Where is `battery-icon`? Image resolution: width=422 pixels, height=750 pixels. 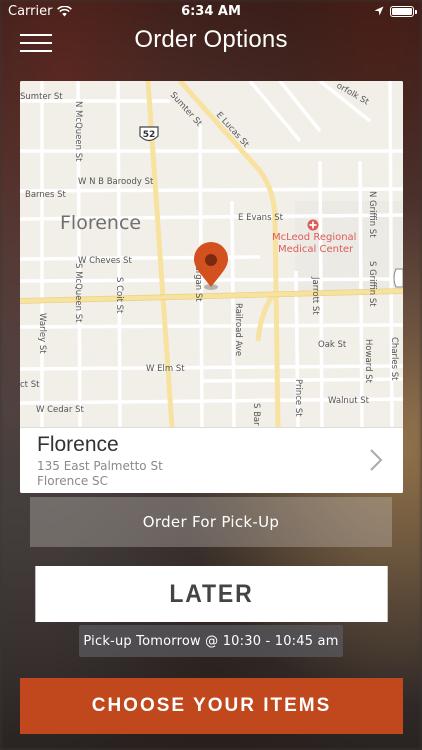 battery-icon is located at coordinates (403, 11).